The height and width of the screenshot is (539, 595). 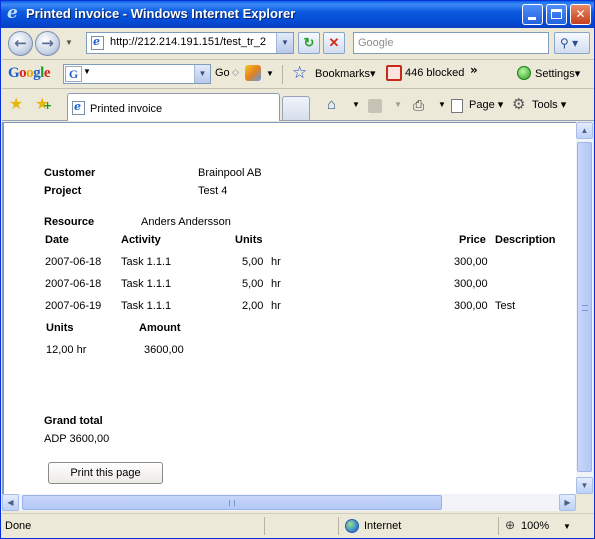 What do you see at coordinates (70, 173) in the screenshot?
I see `customer-label: Customer` at bounding box center [70, 173].